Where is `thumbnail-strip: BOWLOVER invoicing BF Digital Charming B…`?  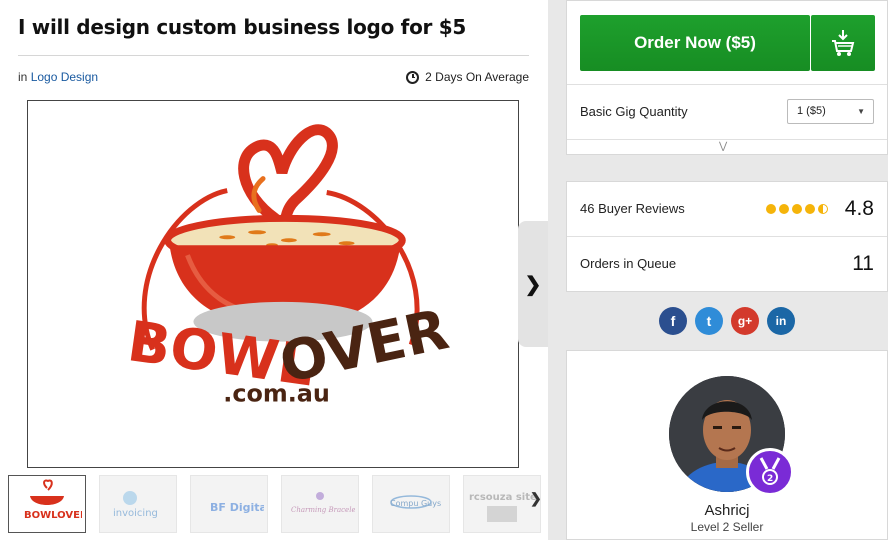
thumbnail-strip: BOWLOVER invoicing BF Digital Charming B… is located at coordinates (274, 504).